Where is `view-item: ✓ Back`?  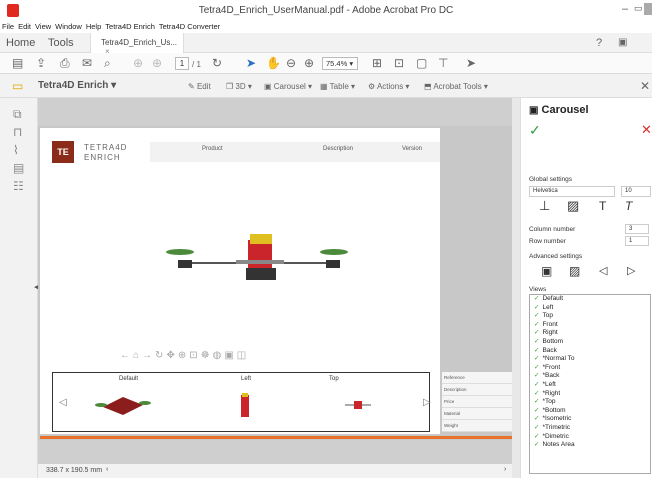
view-item: ✓ Back is located at coordinates (590, 351).